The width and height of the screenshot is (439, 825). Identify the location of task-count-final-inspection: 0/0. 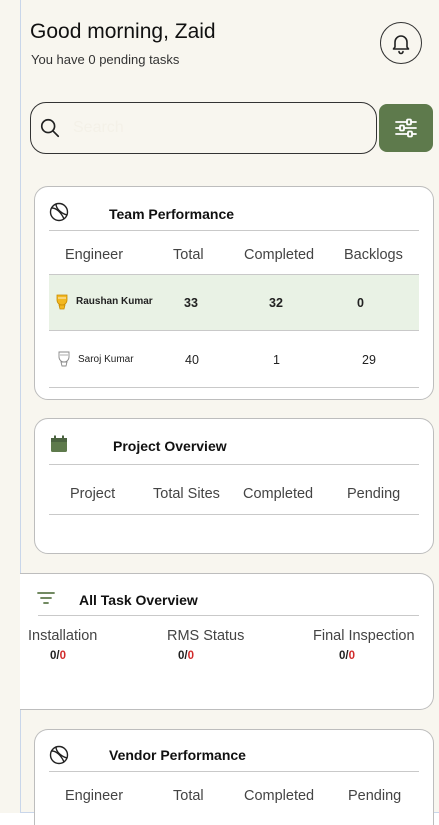
(347, 656).